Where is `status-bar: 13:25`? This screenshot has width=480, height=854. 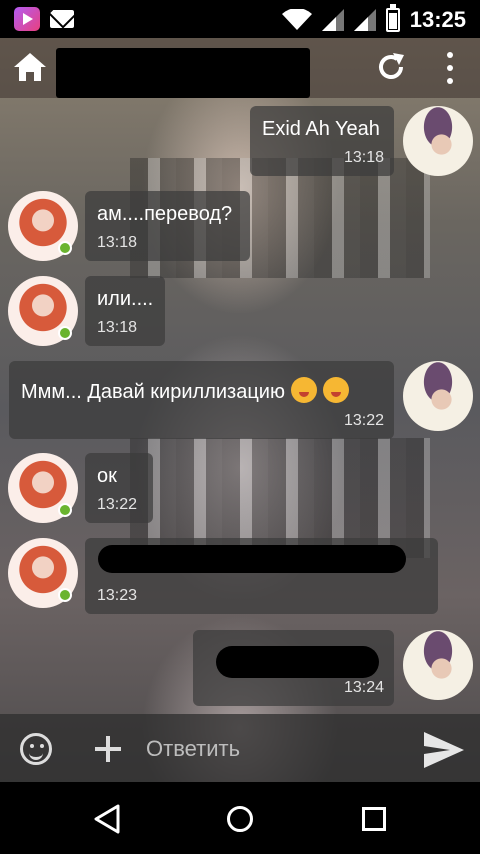 status-bar: 13:25 is located at coordinates (240, 19).